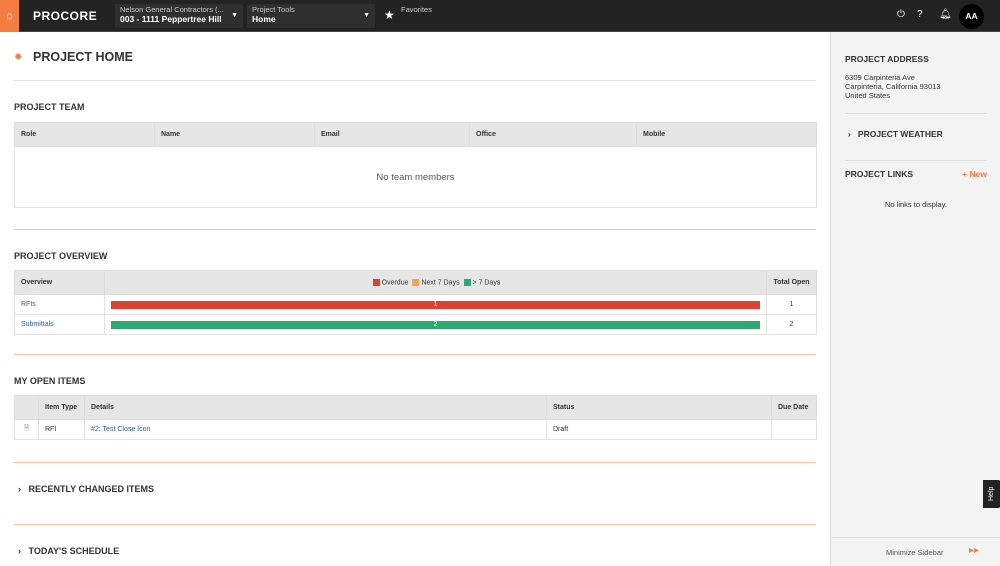 This screenshot has height=566, width=1000. Describe the element at coordinates (416, 9) in the screenshot. I see `favorites-link: Favorites` at that location.